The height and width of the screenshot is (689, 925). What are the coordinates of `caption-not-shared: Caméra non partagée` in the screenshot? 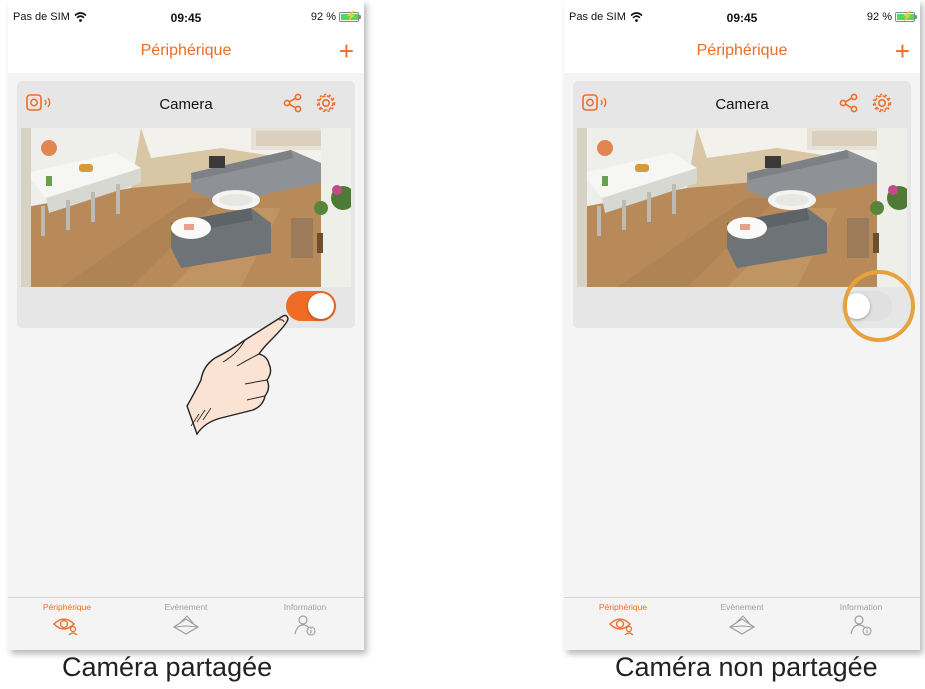 It's located at (746, 667).